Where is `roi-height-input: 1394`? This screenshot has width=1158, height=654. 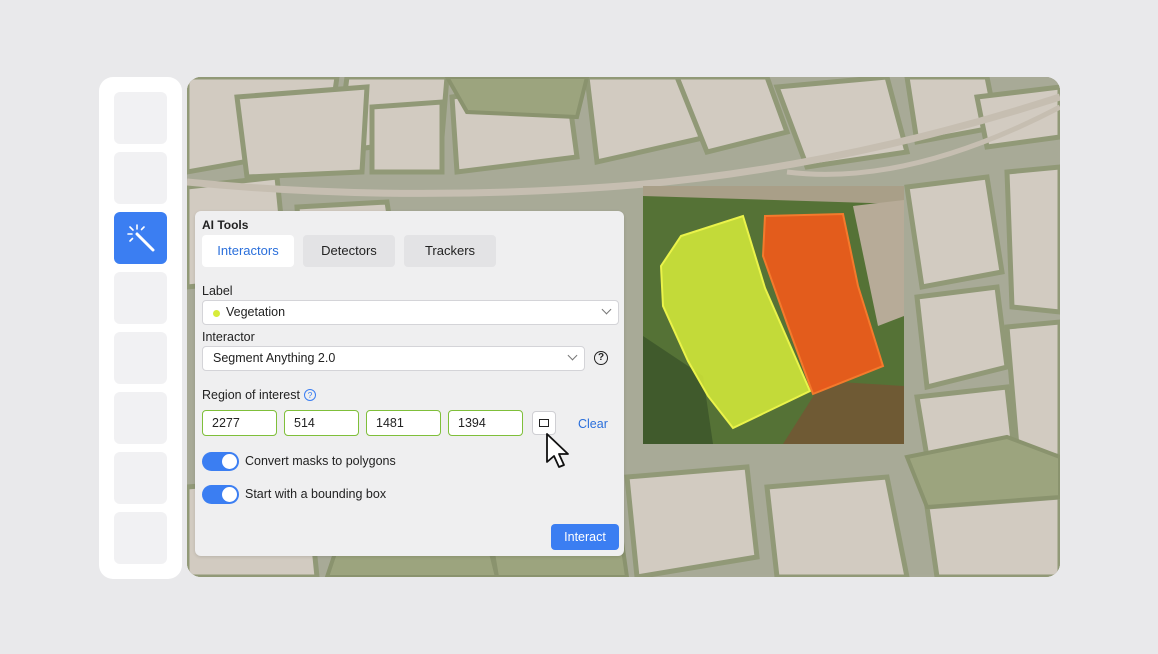
roi-height-input: 1394 is located at coordinates (485, 423).